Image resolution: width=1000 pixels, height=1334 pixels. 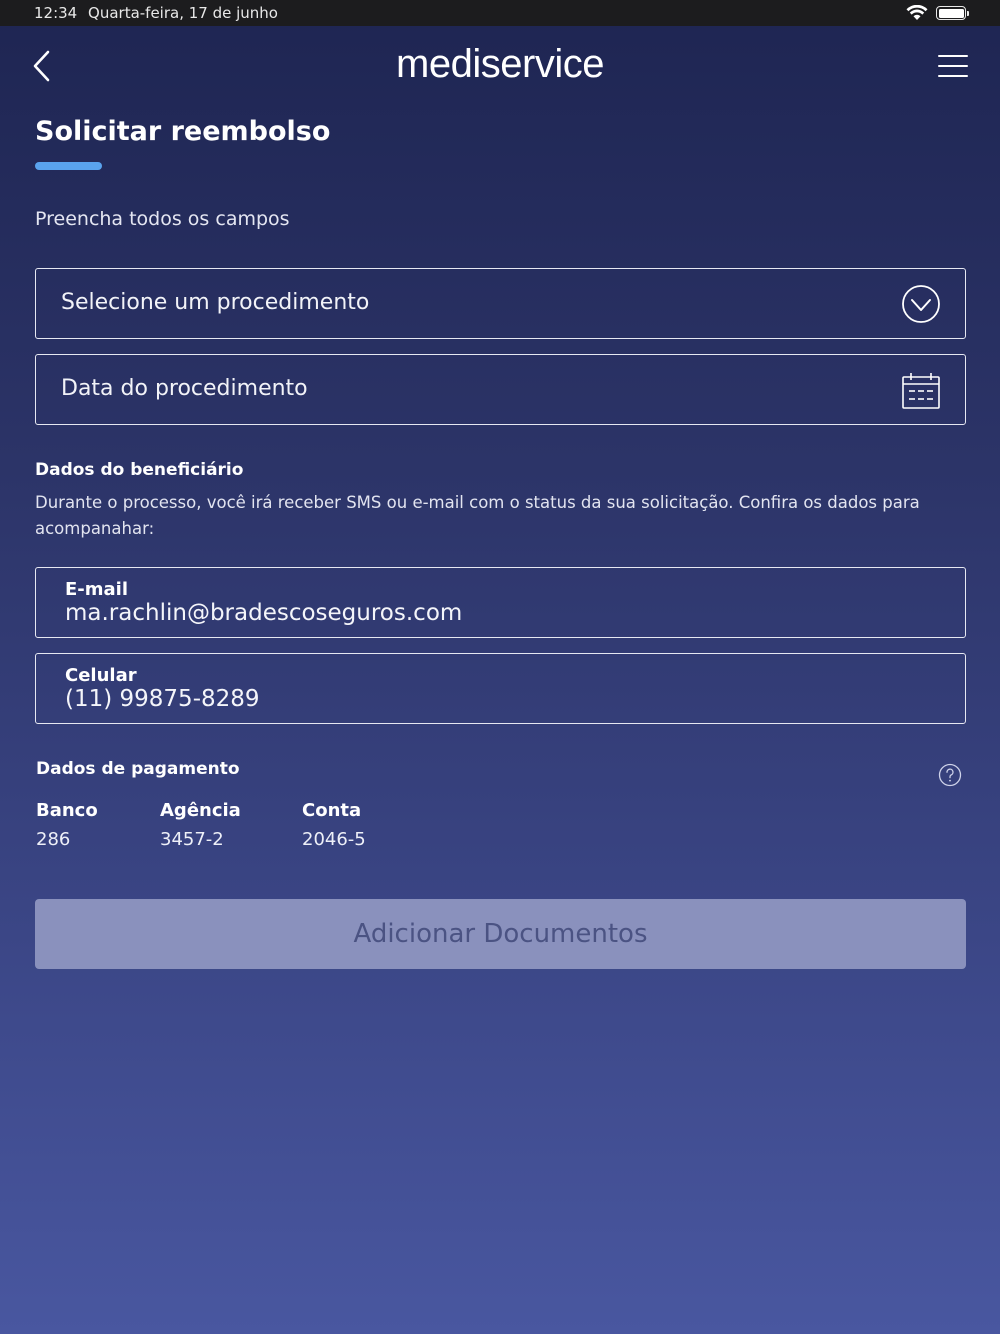 I want to click on procedure-date-field: Data do procedimento, so click(x=500, y=389).